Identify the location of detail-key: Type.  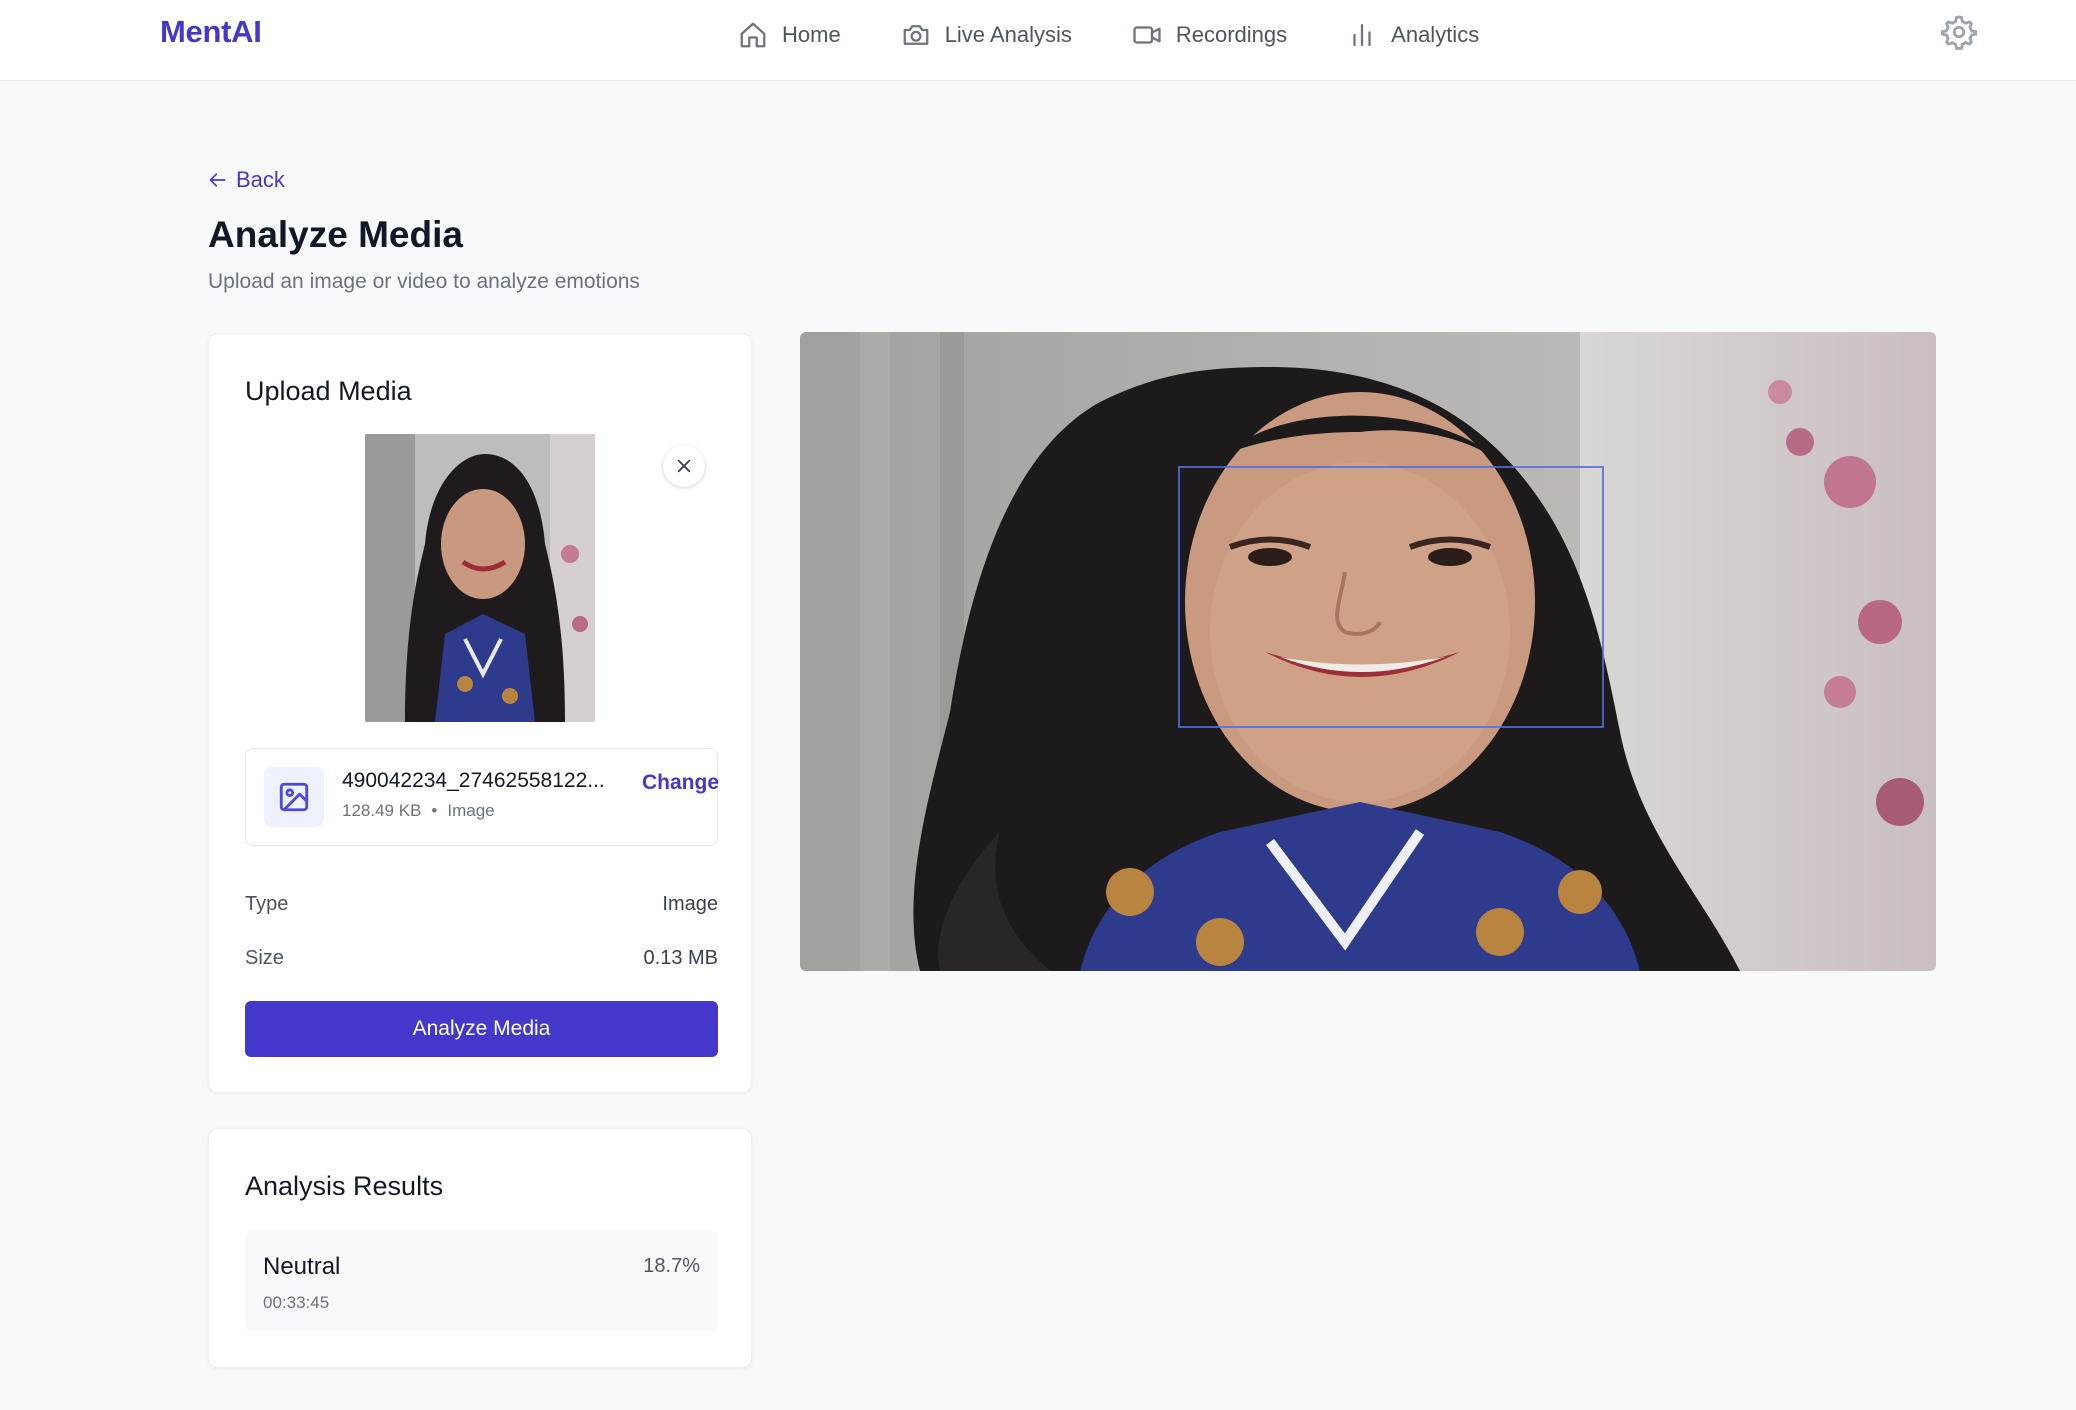
(267, 904).